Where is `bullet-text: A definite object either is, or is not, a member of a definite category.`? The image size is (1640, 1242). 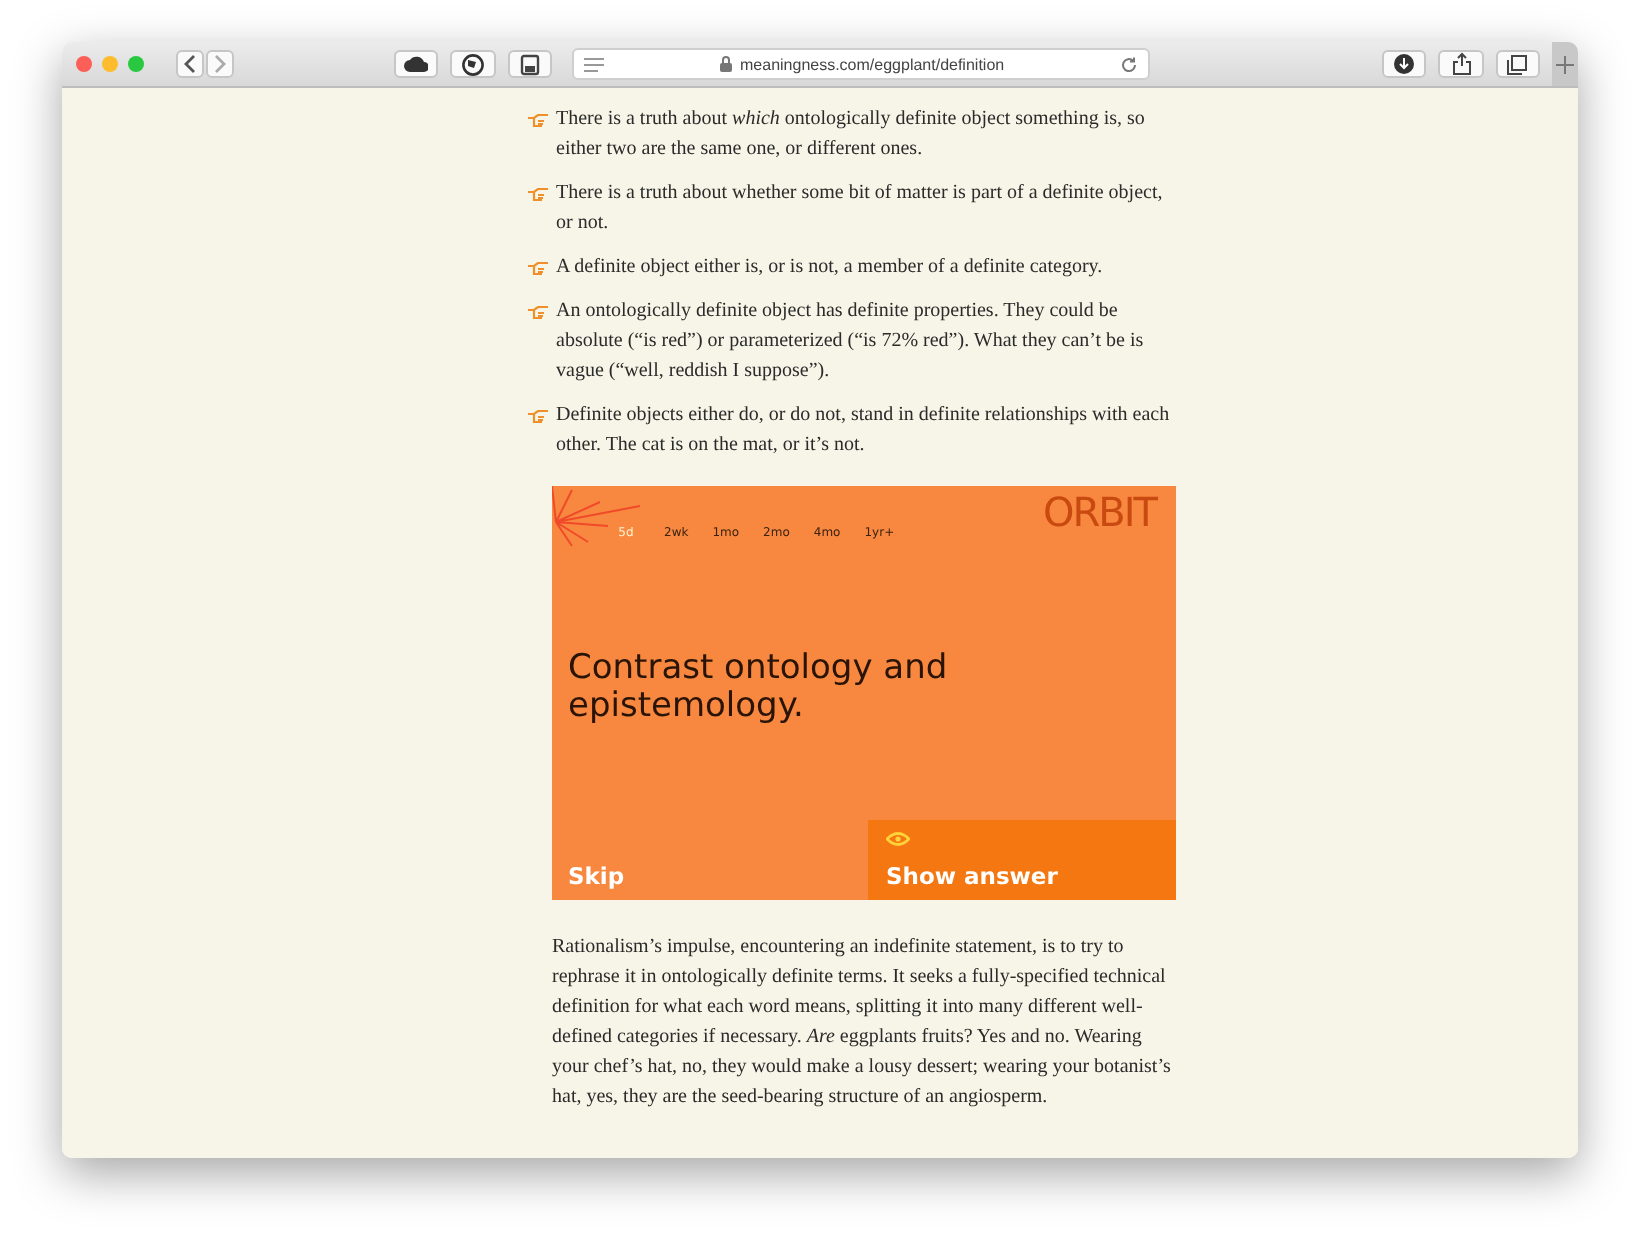 bullet-text: A definite object either is, or is not, a member of a definite category. is located at coordinates (830, 268).